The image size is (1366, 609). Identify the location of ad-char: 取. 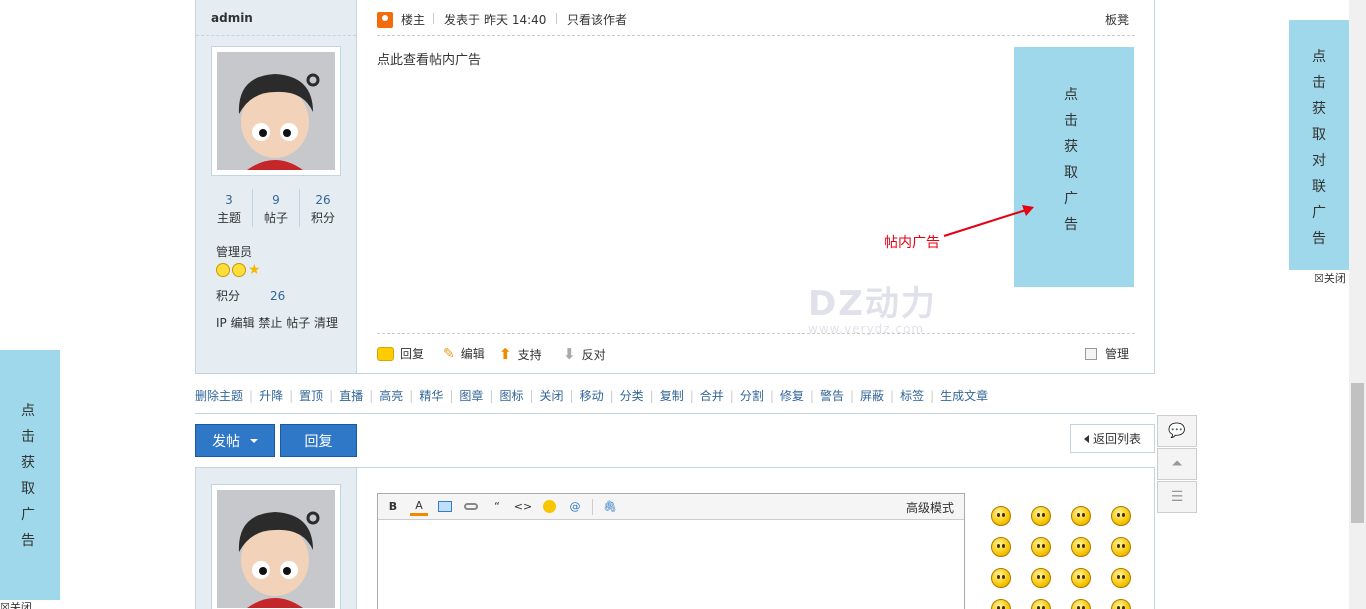
(1319, 135).